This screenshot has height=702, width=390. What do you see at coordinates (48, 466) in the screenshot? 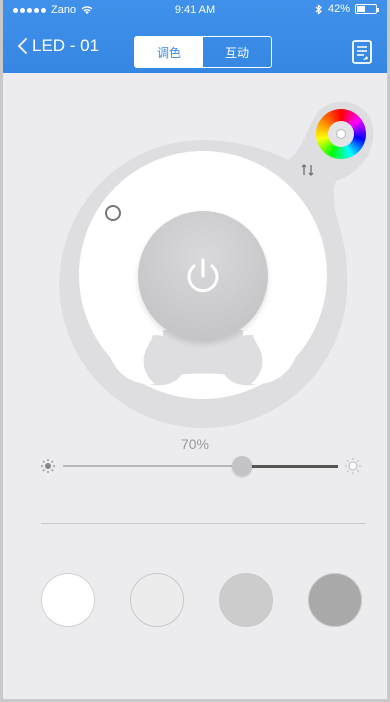
I see `sun-dim-icon` at bounding box center [48, 466].